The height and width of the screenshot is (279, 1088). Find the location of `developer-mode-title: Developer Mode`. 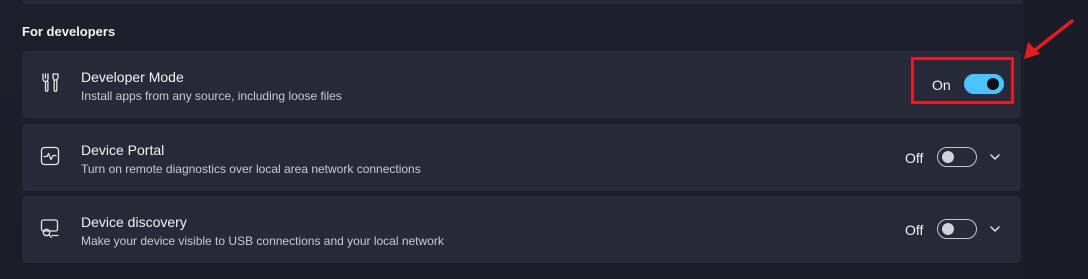

developer-mode-title: Developer Mode is located at coordinates (132, 77).